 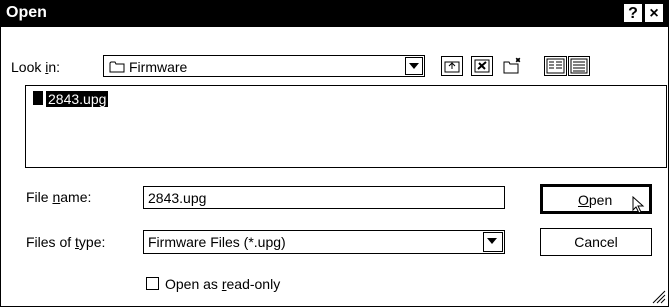 I want to click on up-folder-icon, so click(x=452, y=67).